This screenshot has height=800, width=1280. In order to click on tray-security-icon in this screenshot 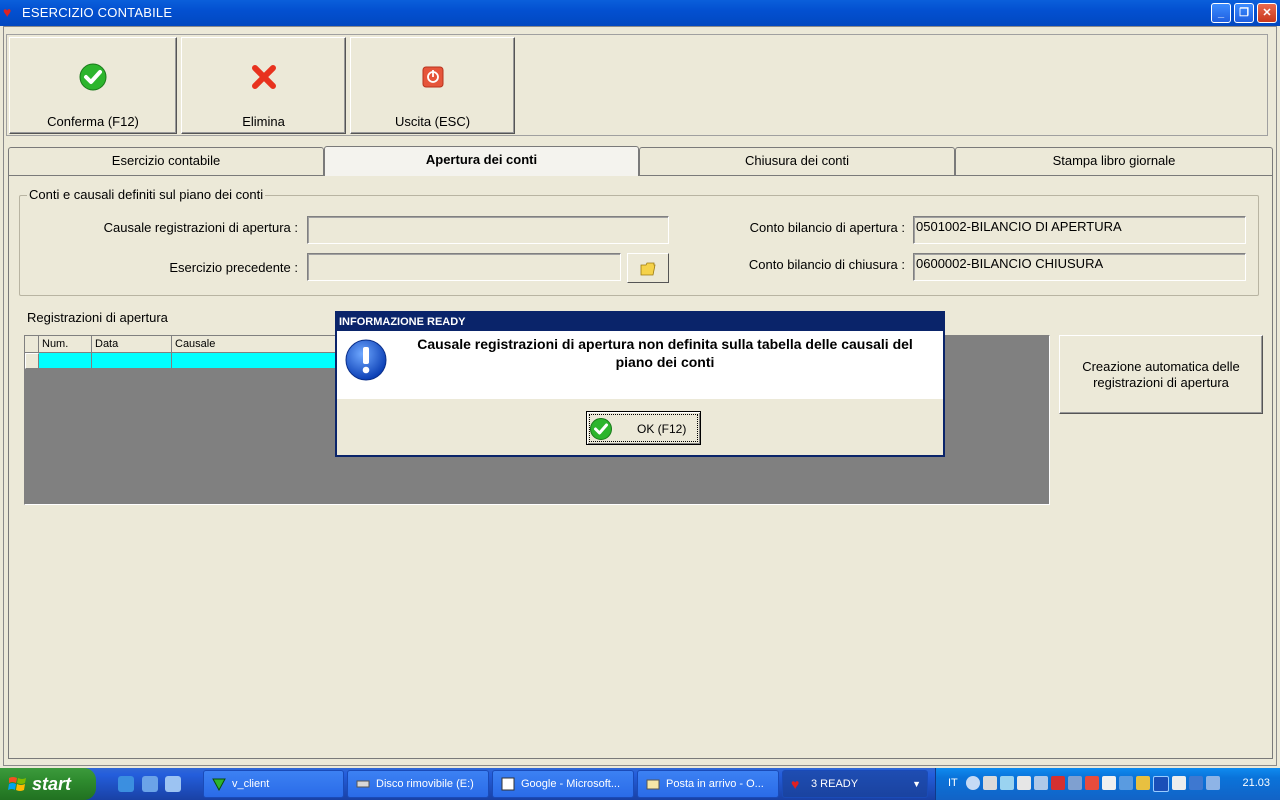, I will do `click(1092, 783)`.